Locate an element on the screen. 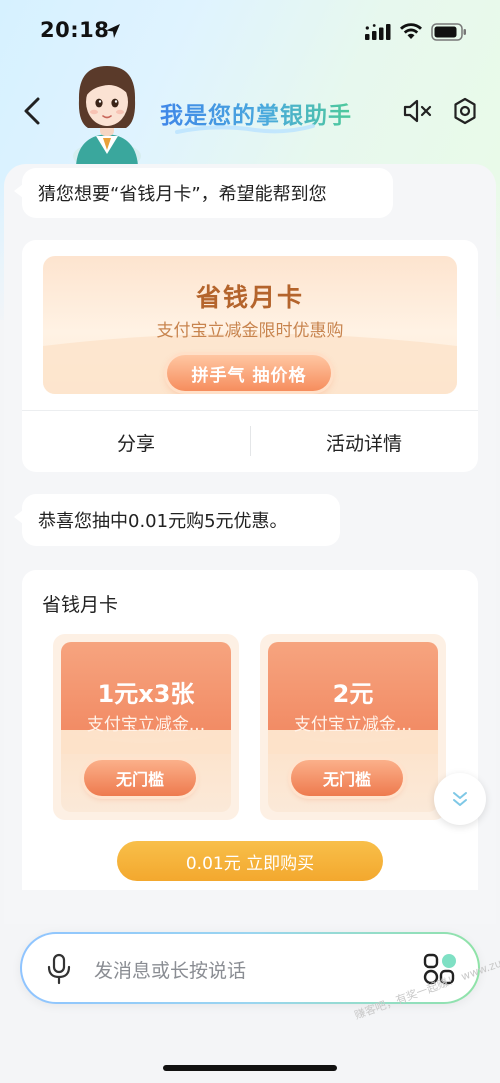 The width and height of the screenshot is (500, 1083). scroll-down-button is located at coordinates (460, 799).